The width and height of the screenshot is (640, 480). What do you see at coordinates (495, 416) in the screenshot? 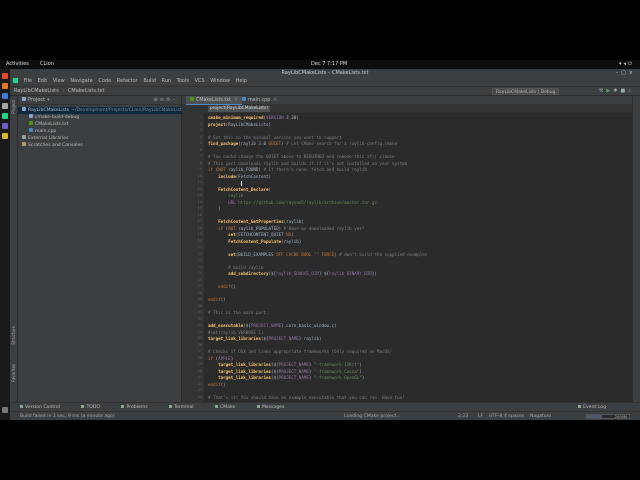
I see `file-encoding: UTF-8` at bounding box center [495, 416].